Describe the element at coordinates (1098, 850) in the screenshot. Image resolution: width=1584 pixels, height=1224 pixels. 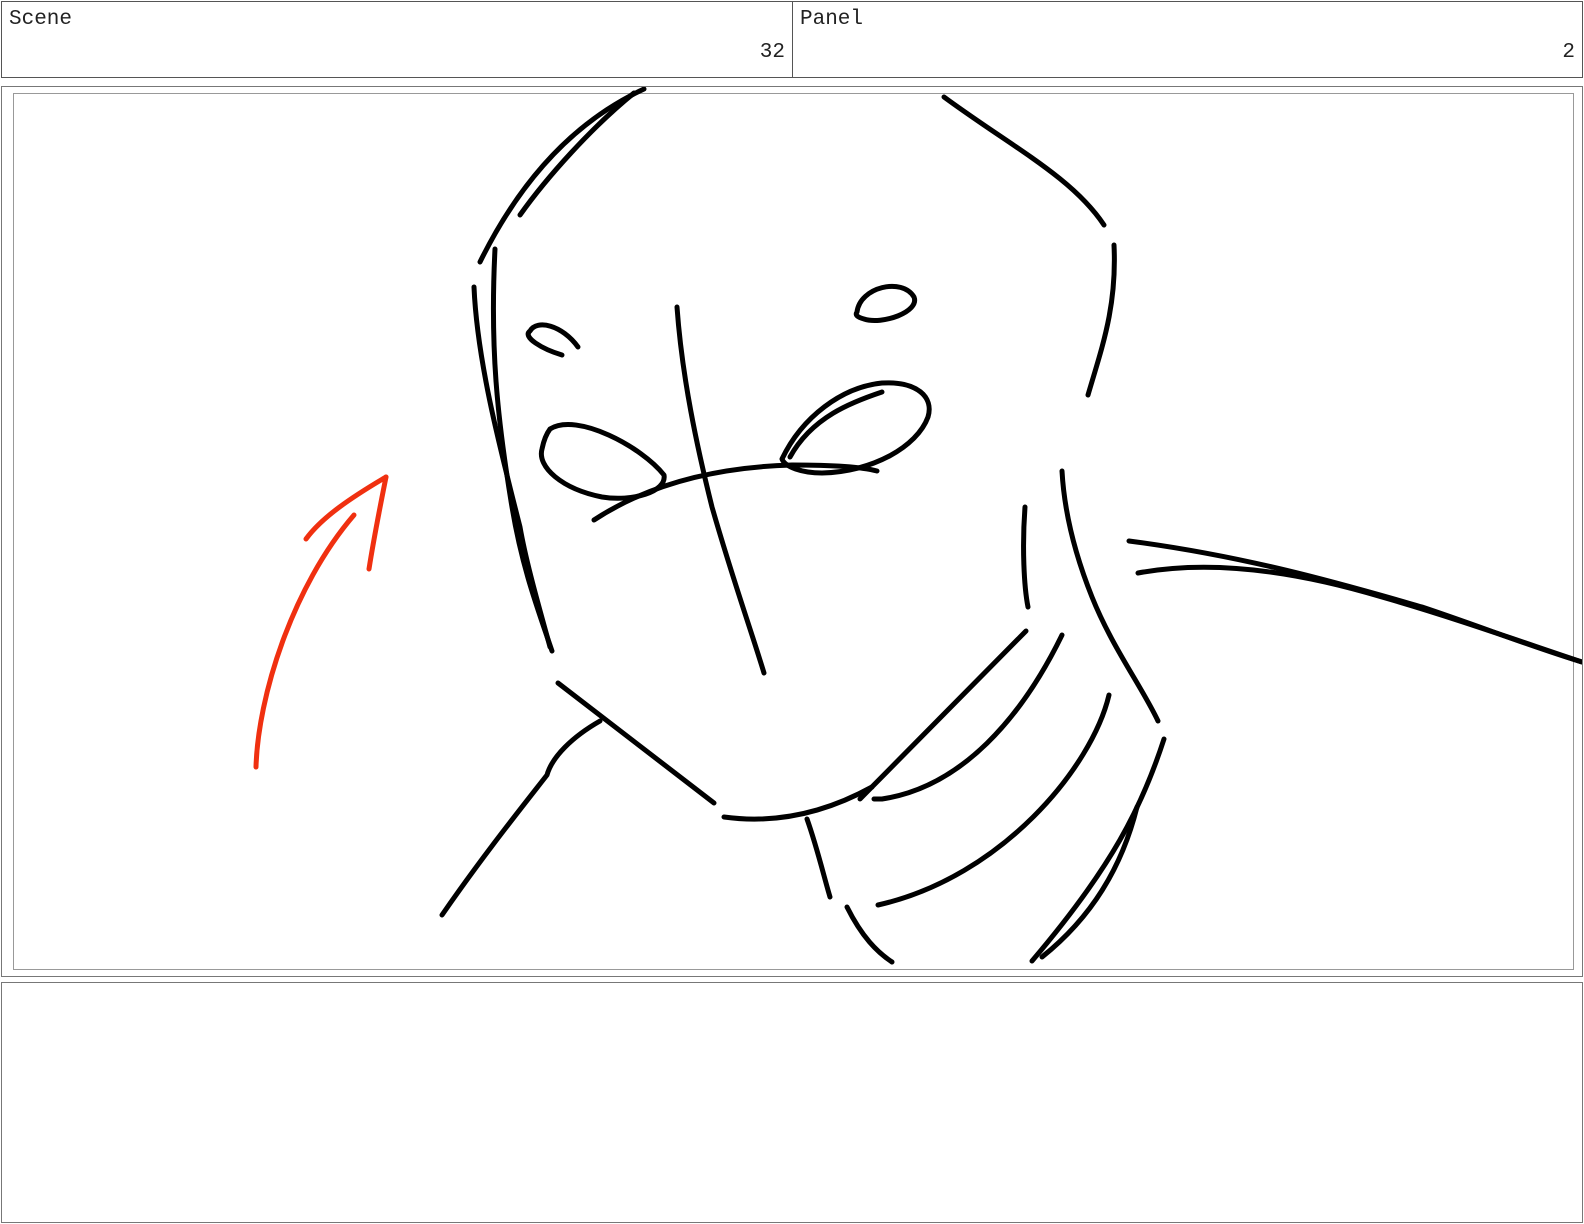
I see `shoulder-right-lower` at that location.